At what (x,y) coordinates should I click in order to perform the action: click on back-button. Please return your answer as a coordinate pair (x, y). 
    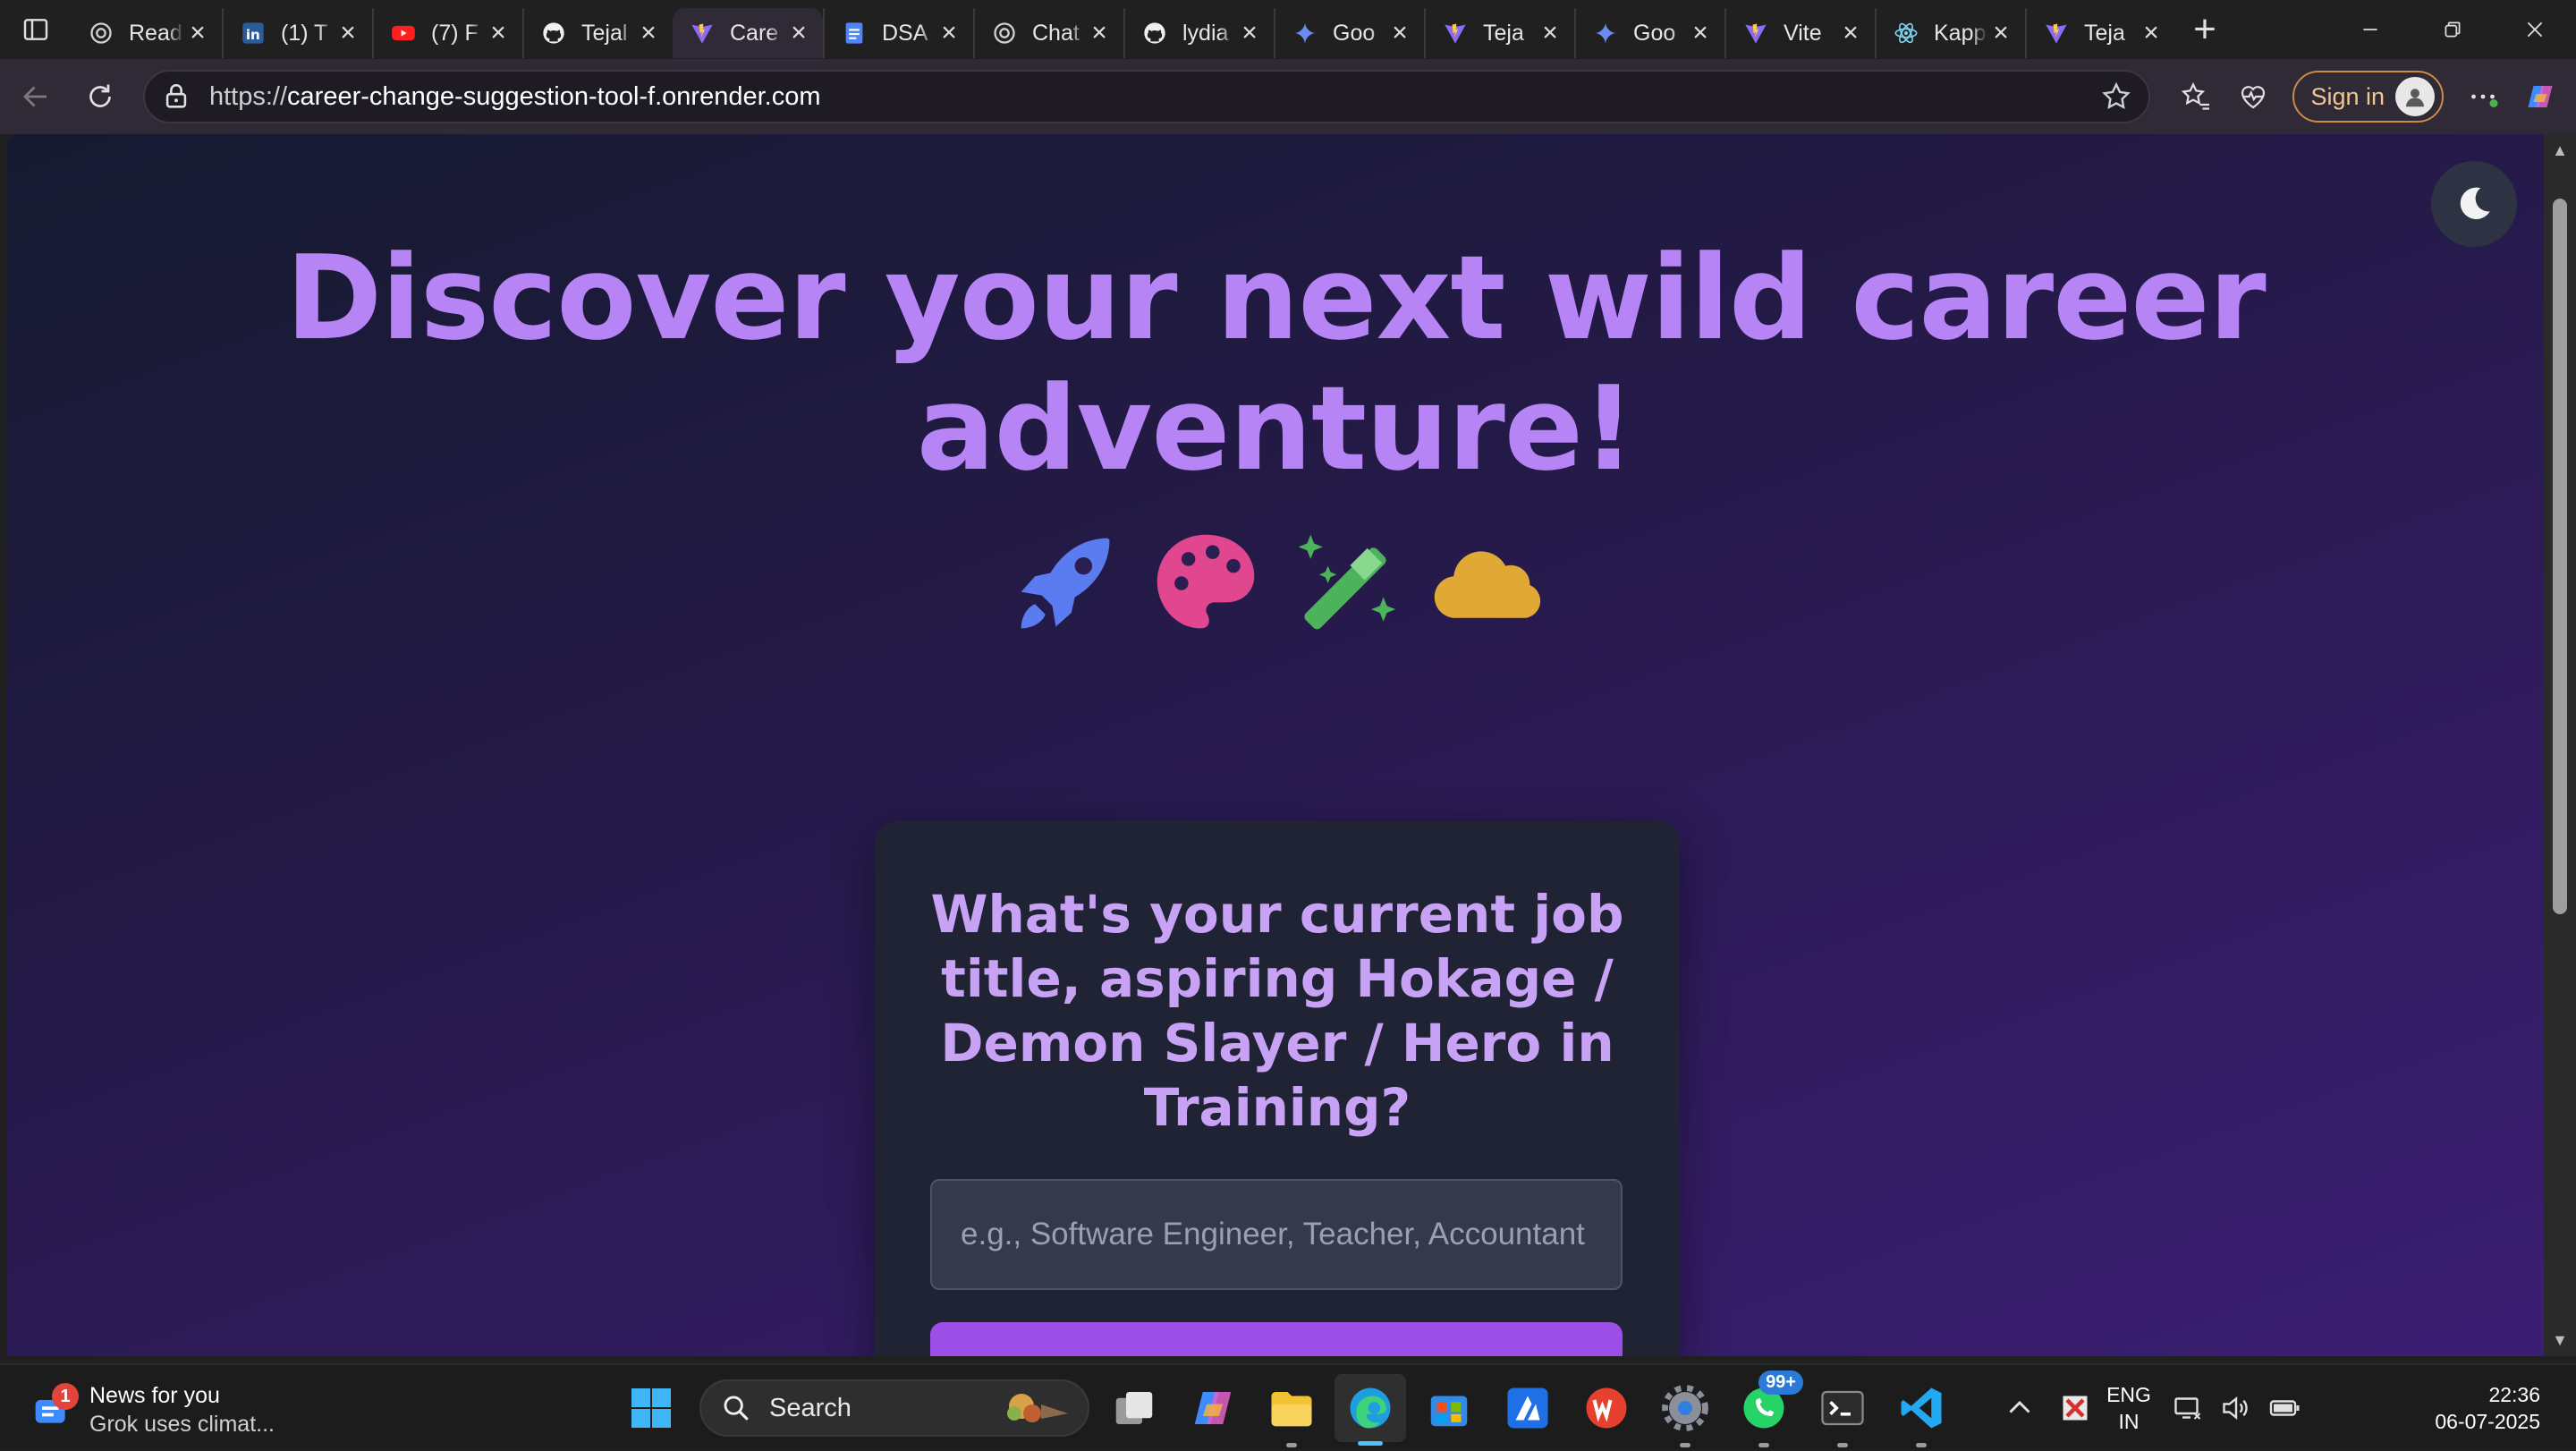
    Looking at the image, I should click on (35, 96).